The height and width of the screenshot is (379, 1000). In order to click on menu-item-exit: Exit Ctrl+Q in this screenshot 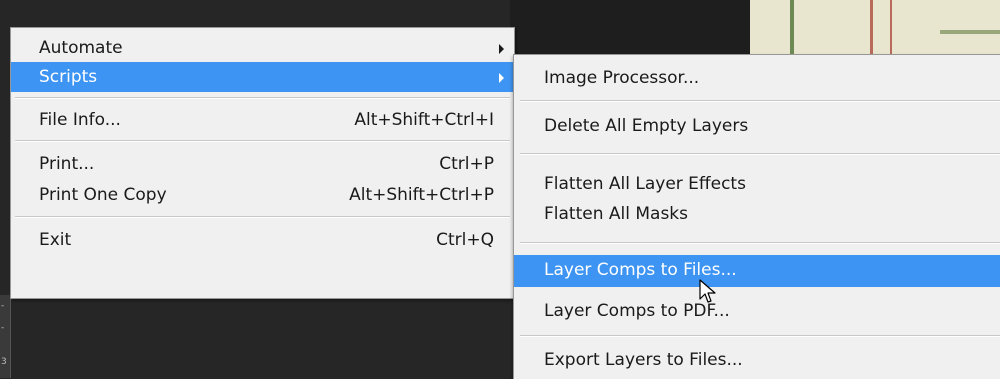, I will do `click(262, 240)`.